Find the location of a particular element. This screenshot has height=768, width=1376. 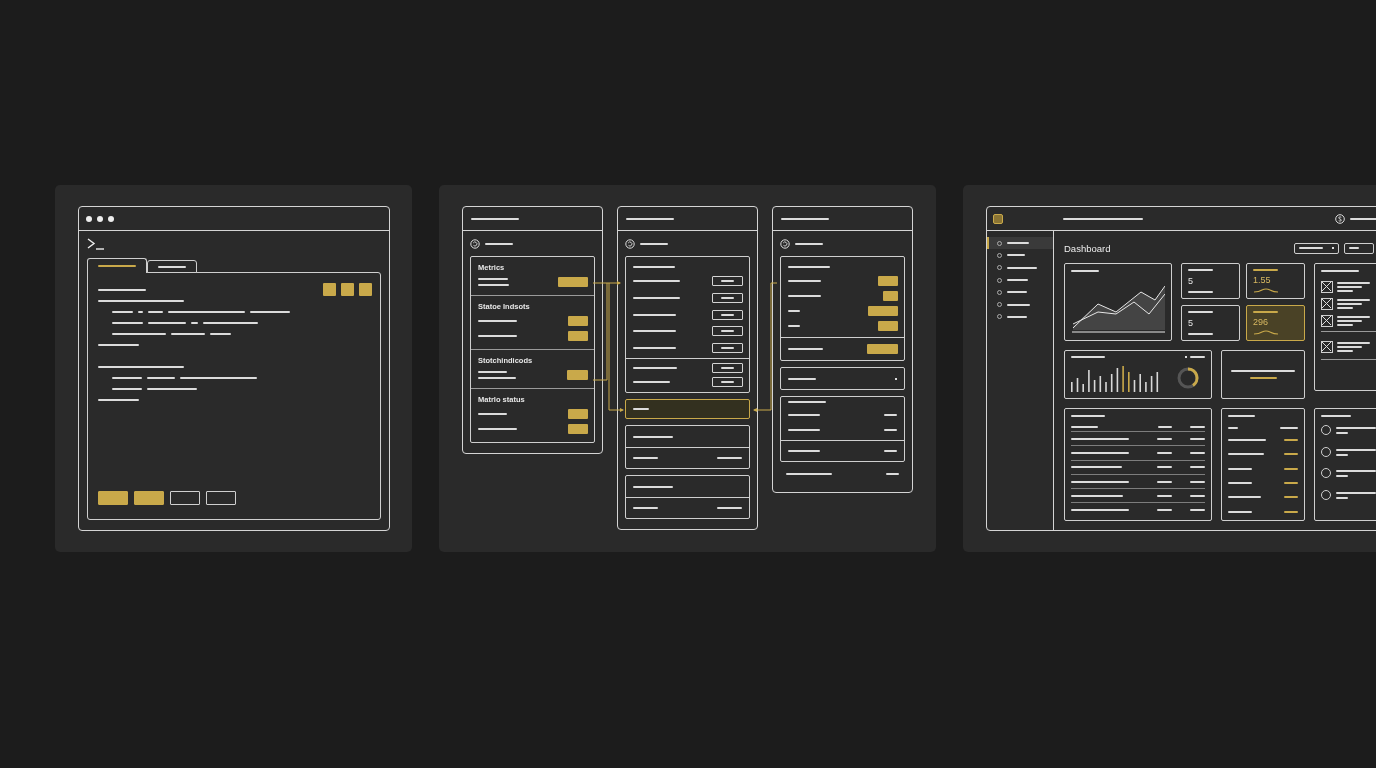

dropdown is located at coordinates (1316, 248).